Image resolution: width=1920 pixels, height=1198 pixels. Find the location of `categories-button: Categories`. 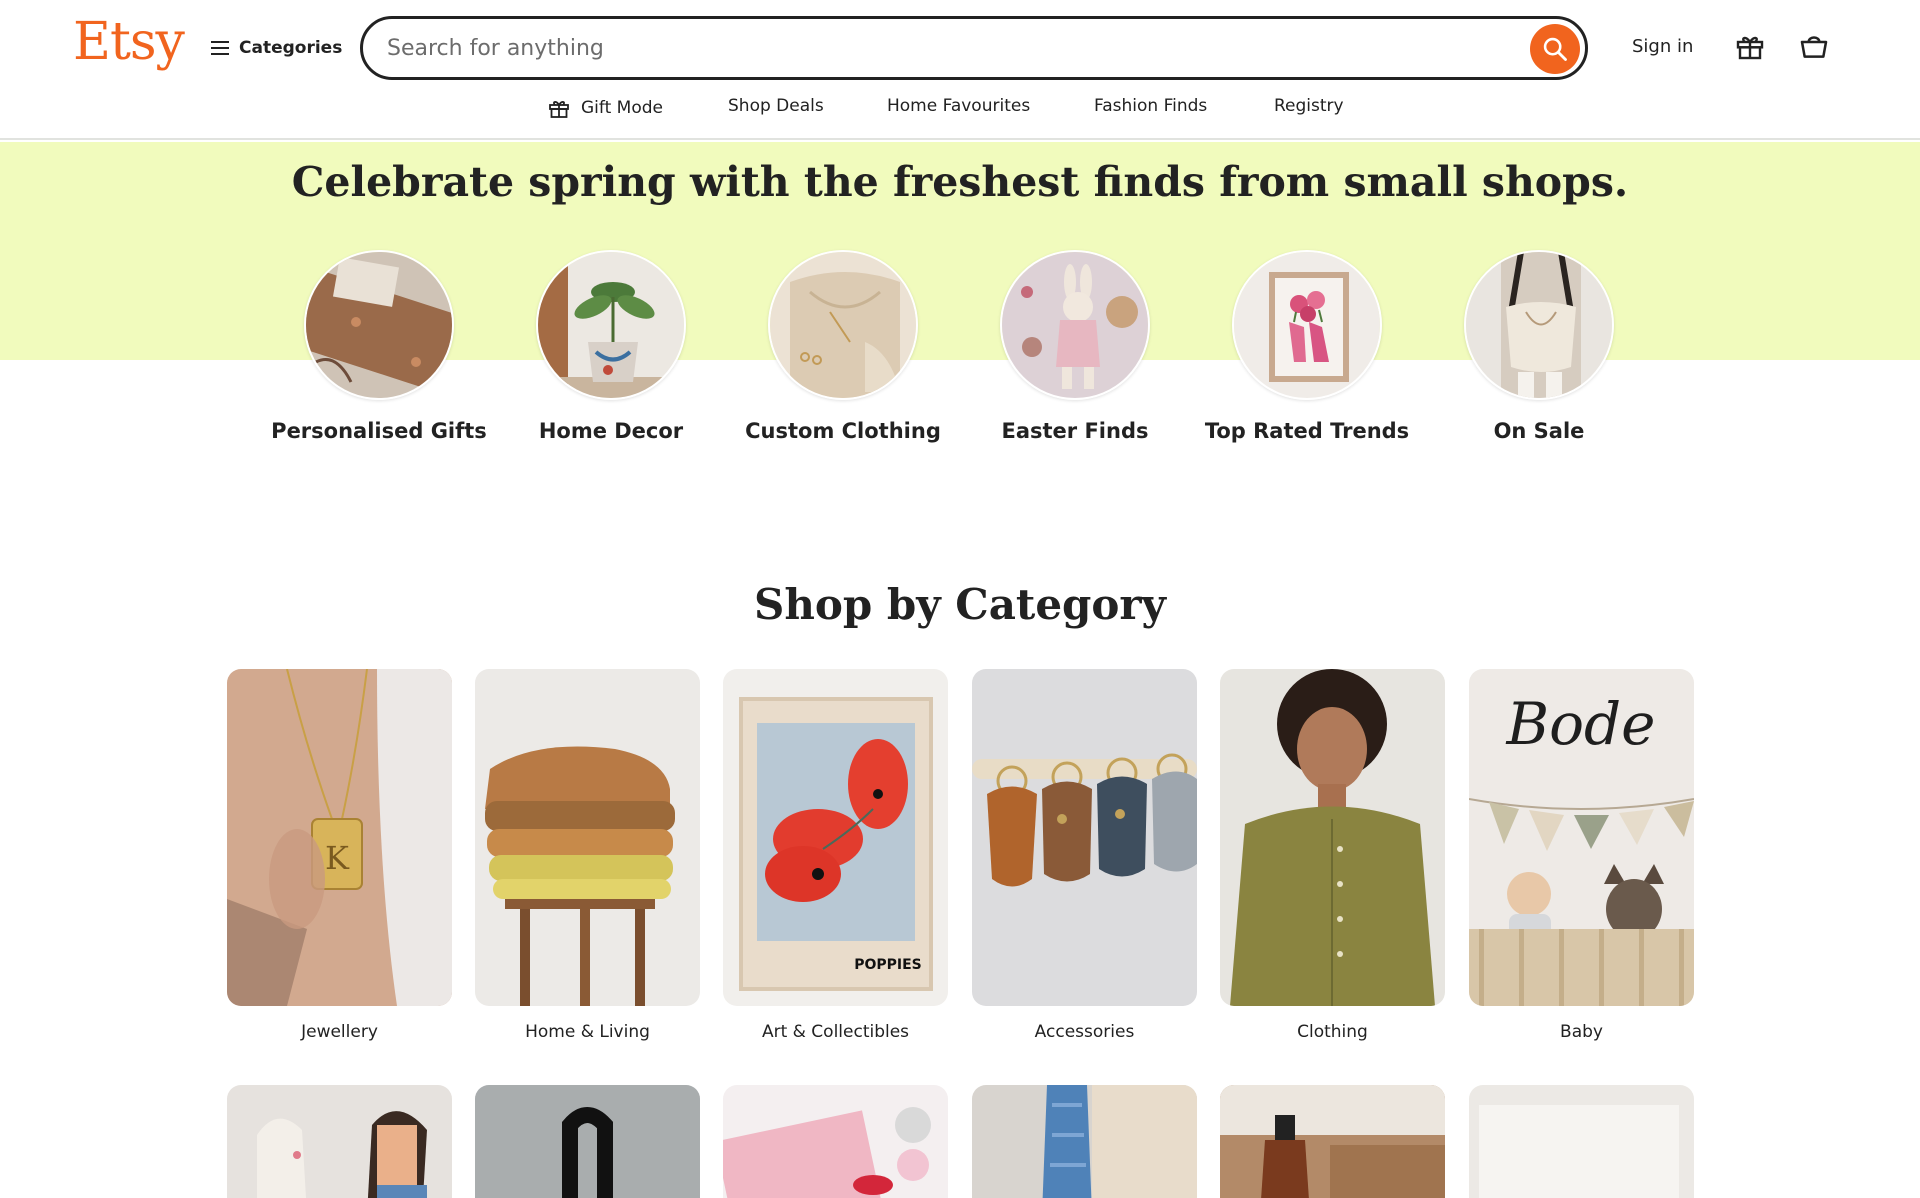

categories-button: Categories is located at coordinates (276, 48).